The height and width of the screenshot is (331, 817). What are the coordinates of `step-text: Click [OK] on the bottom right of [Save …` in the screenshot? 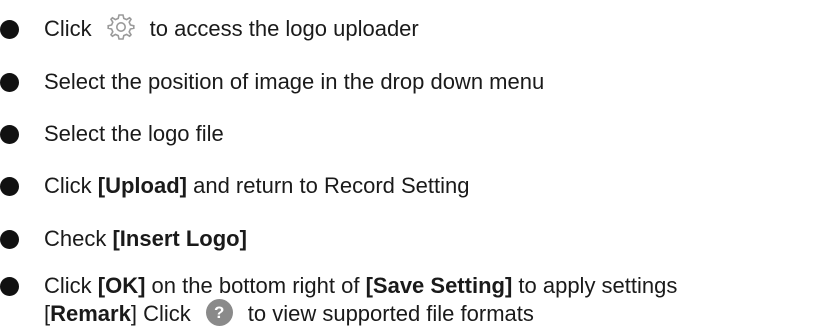 It's located at (360, 286).